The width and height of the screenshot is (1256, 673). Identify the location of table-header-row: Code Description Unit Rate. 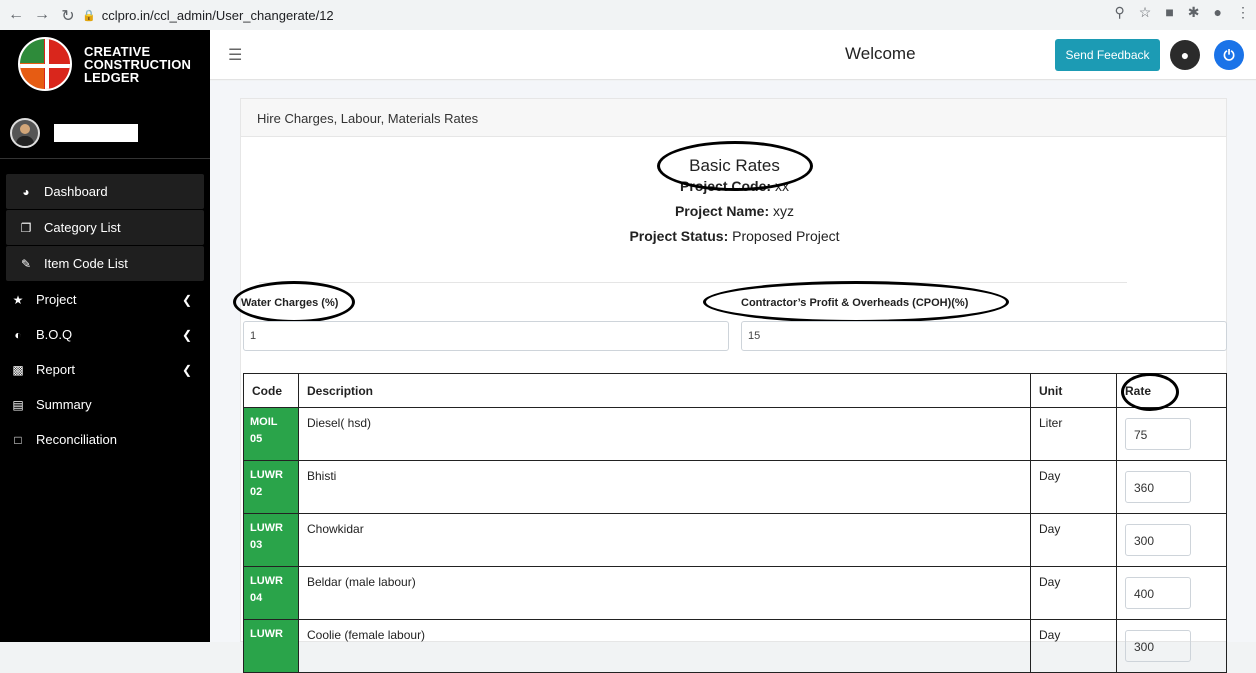
(735, 390).